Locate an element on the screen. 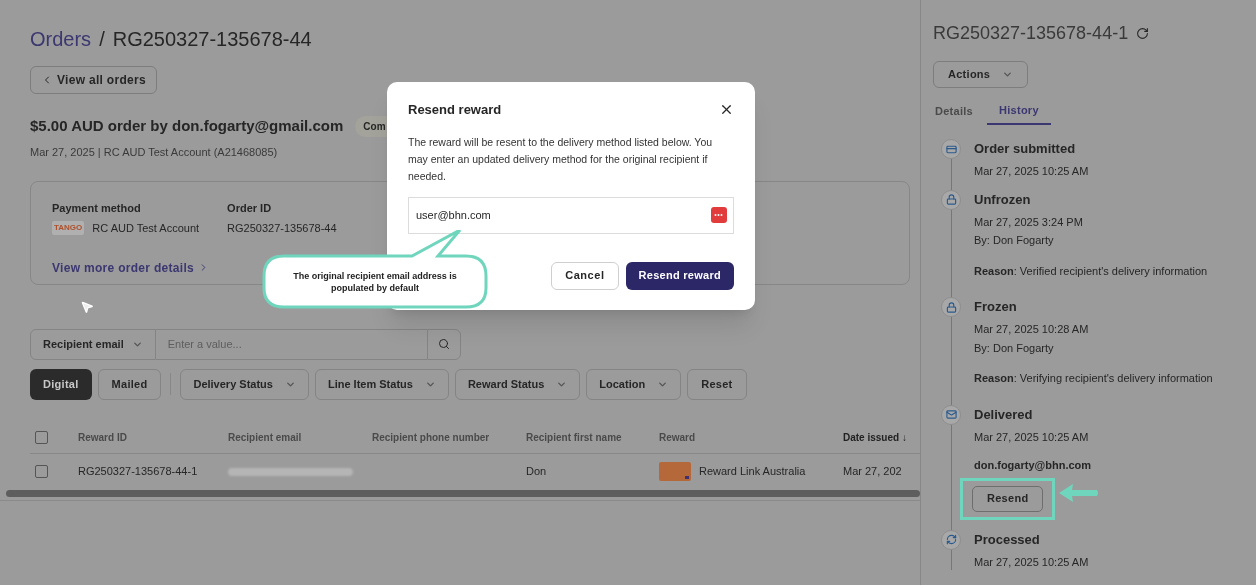  panel-tab: History is located at coordinates (1019, 111).